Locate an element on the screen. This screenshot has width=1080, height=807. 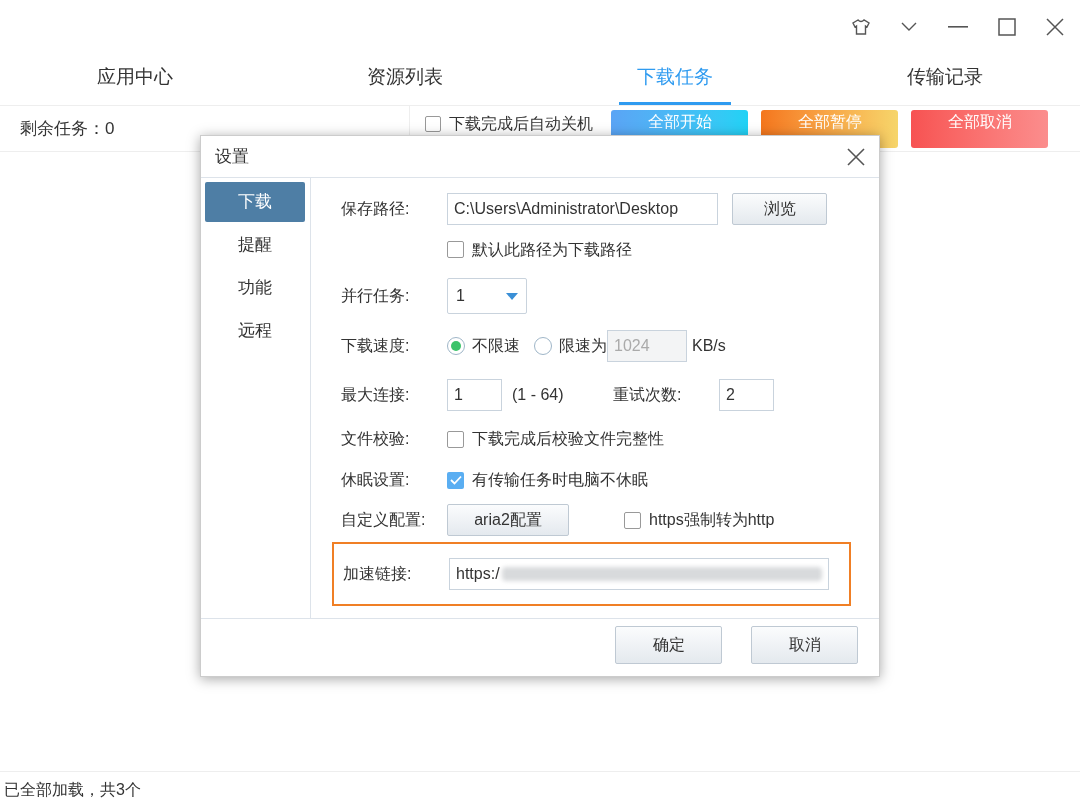
checkbox-label: 下载完成后校验文件完整性 is located at coordinates (568, 439).